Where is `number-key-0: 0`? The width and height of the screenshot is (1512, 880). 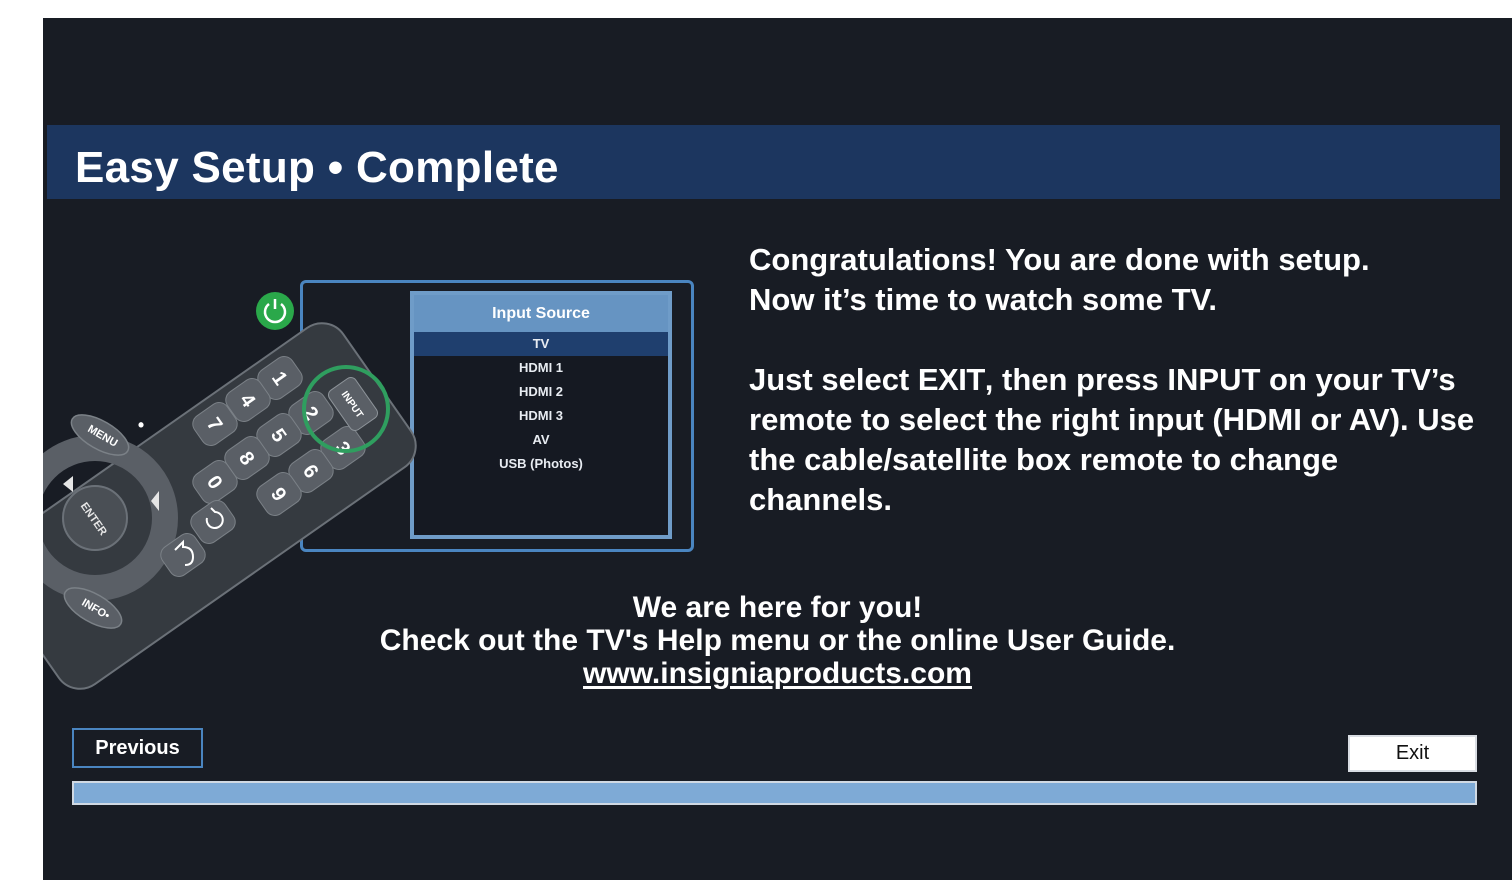 number-key-0: 0 is located at coordinates (215, 482).